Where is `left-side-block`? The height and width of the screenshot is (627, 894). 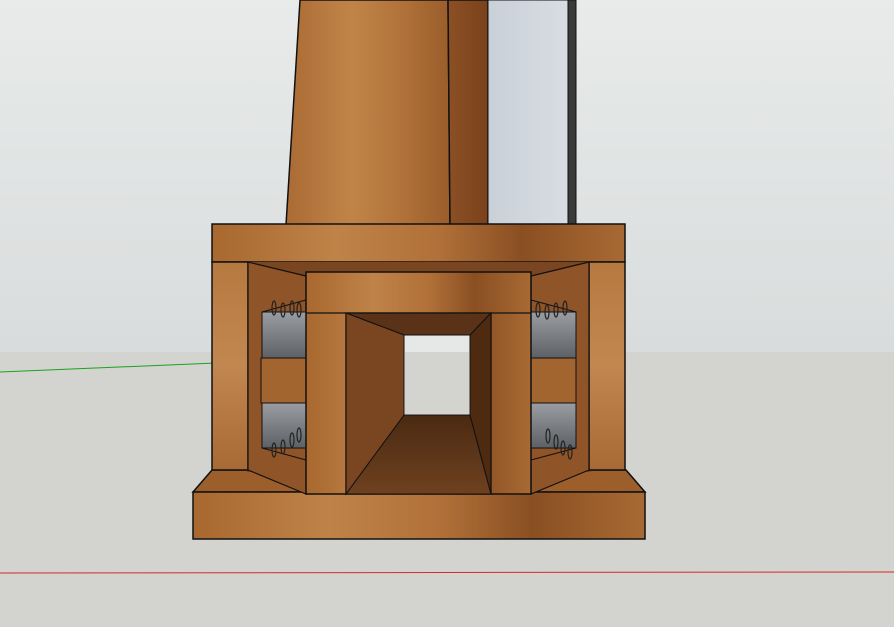
left-side-block is located at coordinates (259, 378).